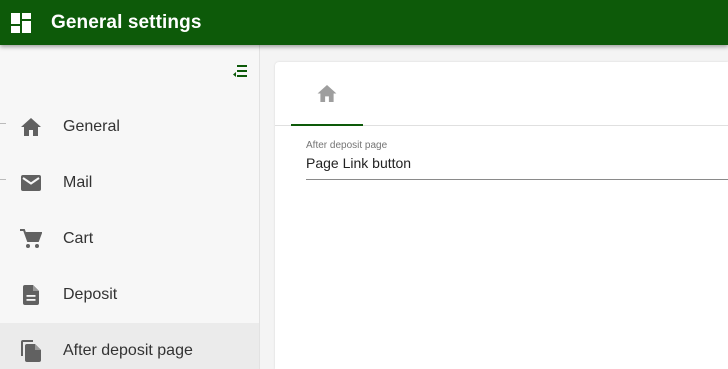 This screenshot has height=369, width=728. Describe the element at coordinates (31, 239) in the screenshot. I see `cart-icon` at that location.